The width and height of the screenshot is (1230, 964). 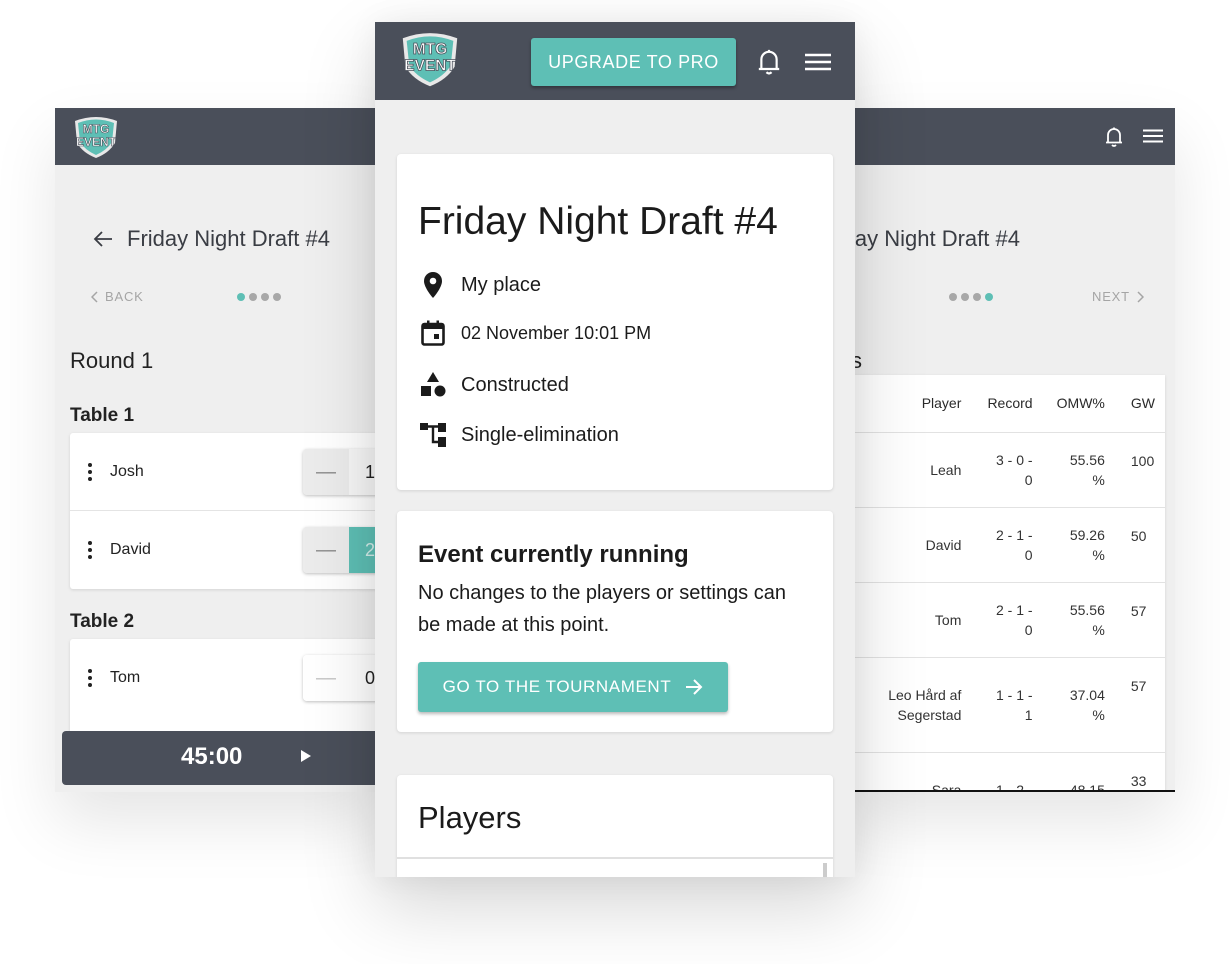 I want to click on player-name: Tom, so click(x=125, y=677).